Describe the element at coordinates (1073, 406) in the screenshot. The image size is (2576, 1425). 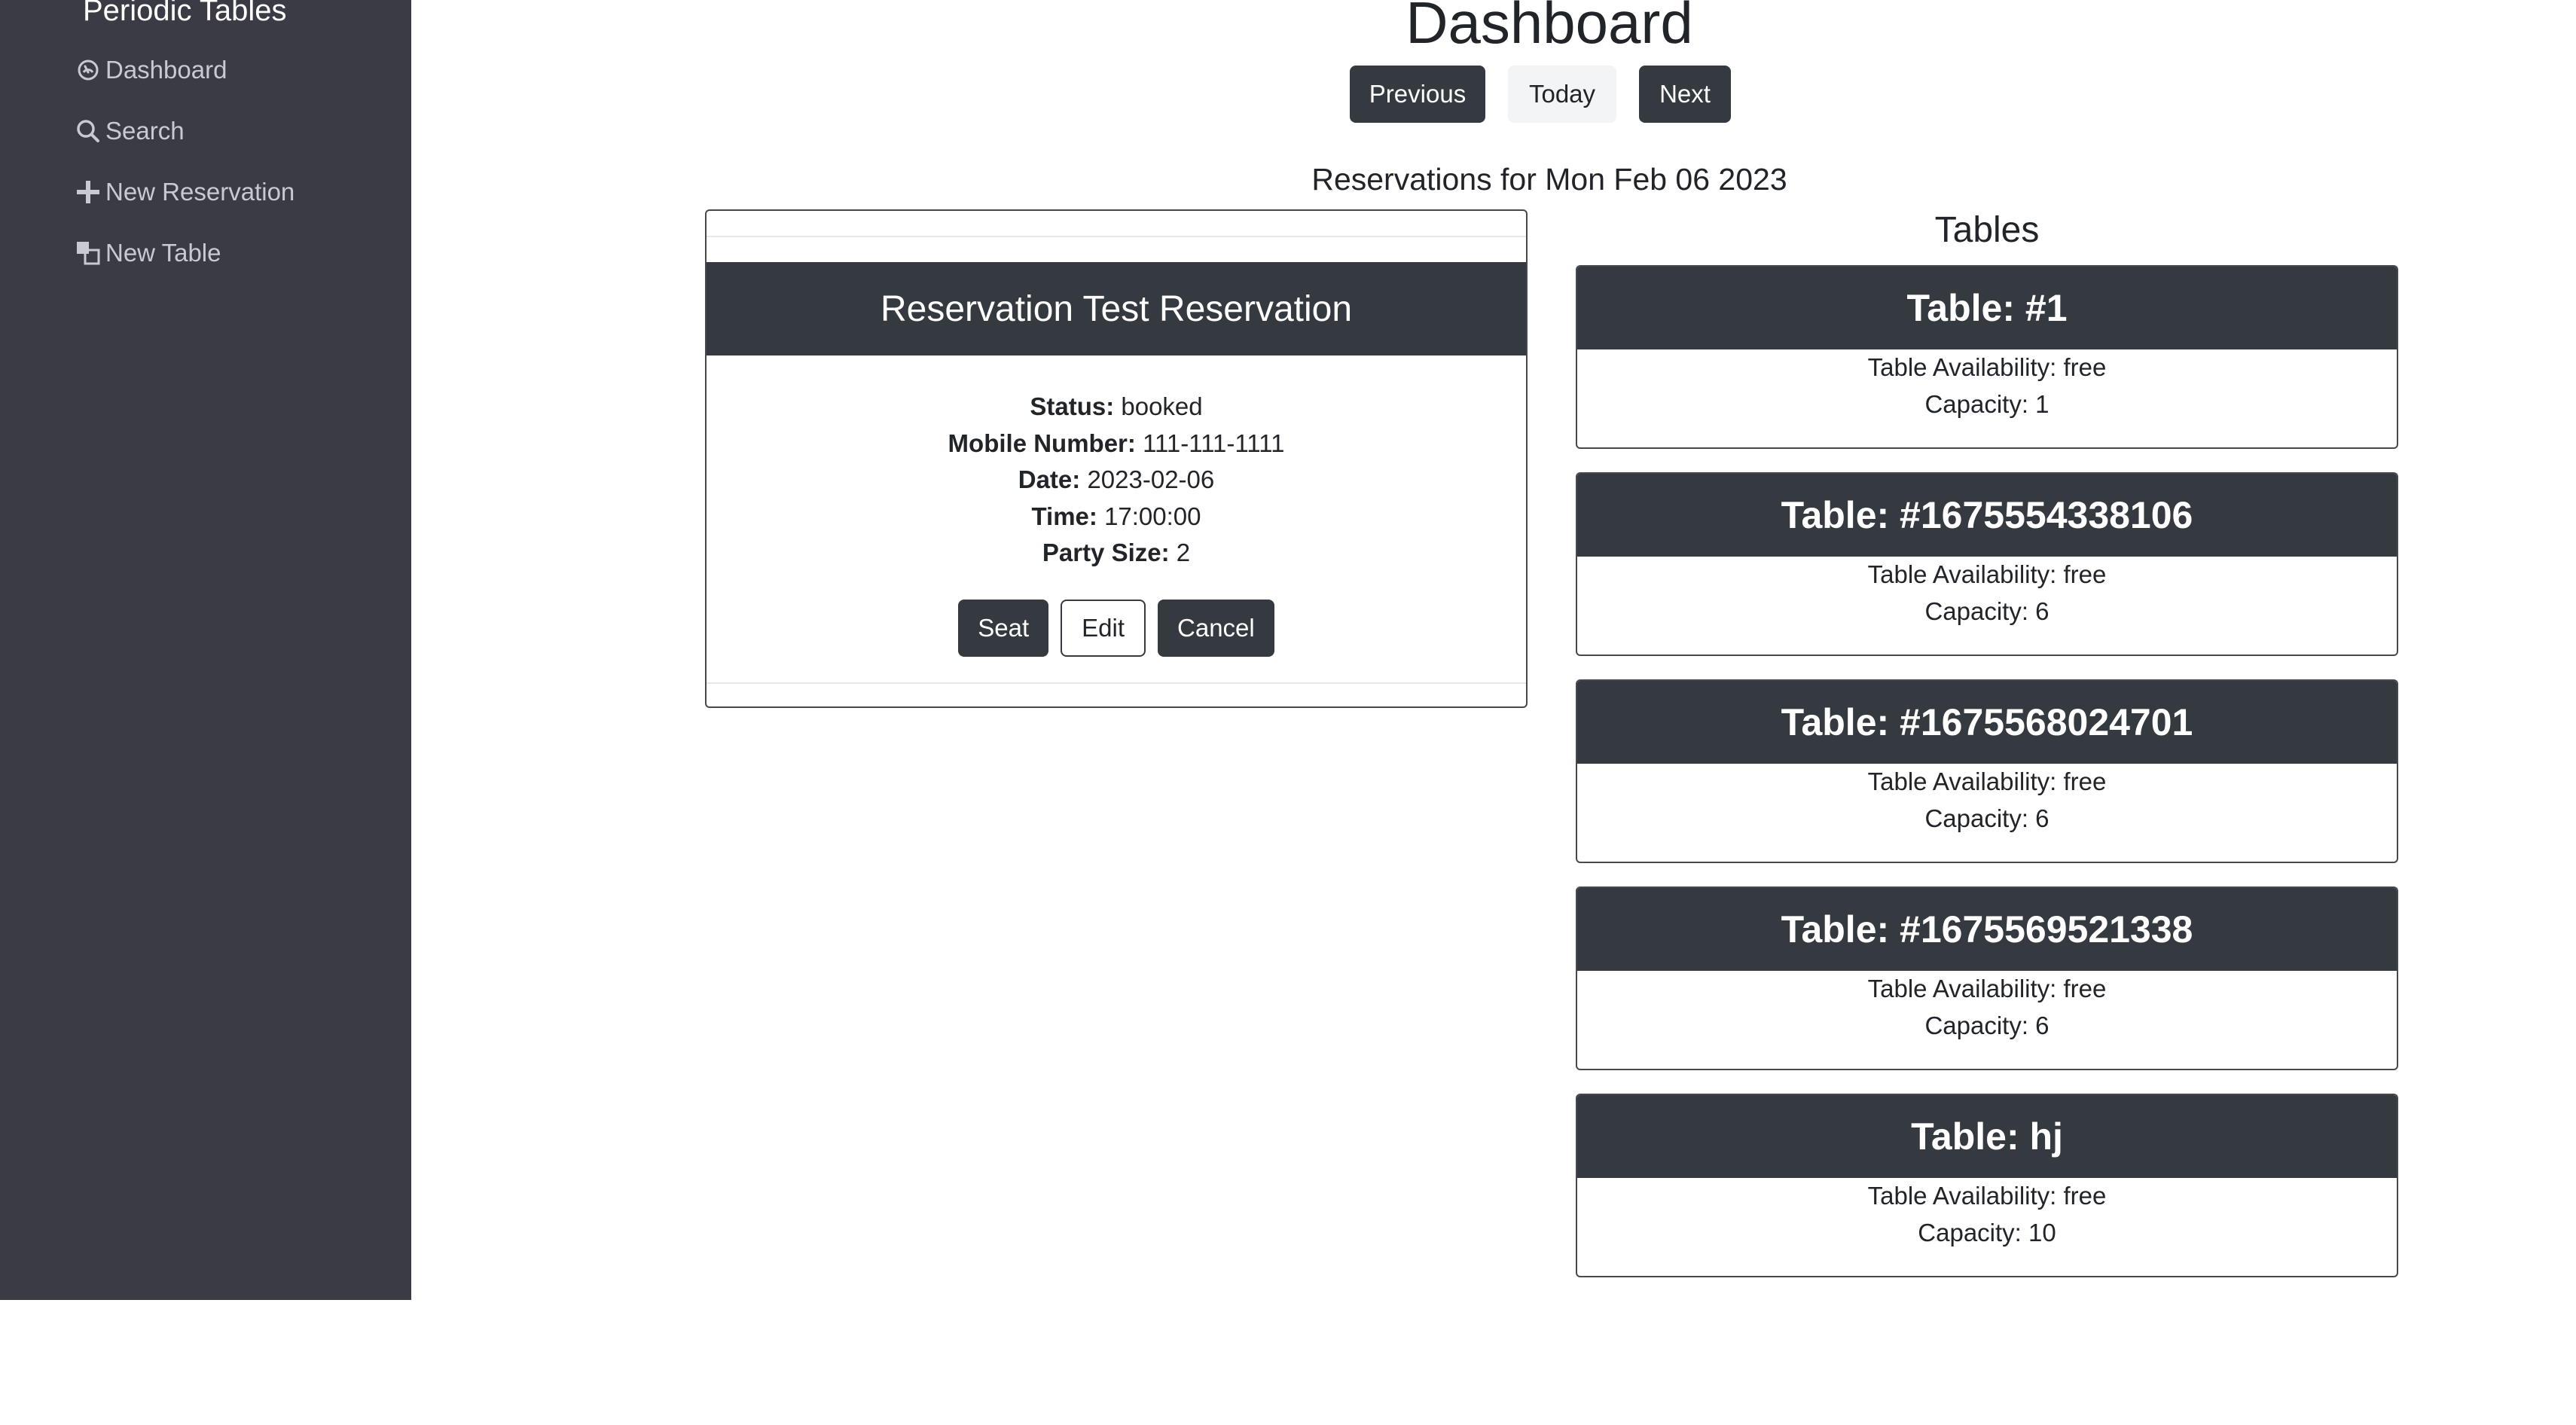
I see `status-label: Status:` at that location.